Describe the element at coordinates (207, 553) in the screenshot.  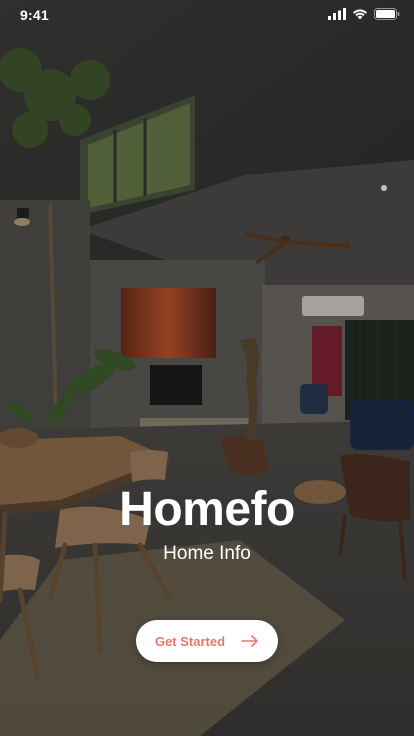
I see `app-subtitle: Home Info` at that location.